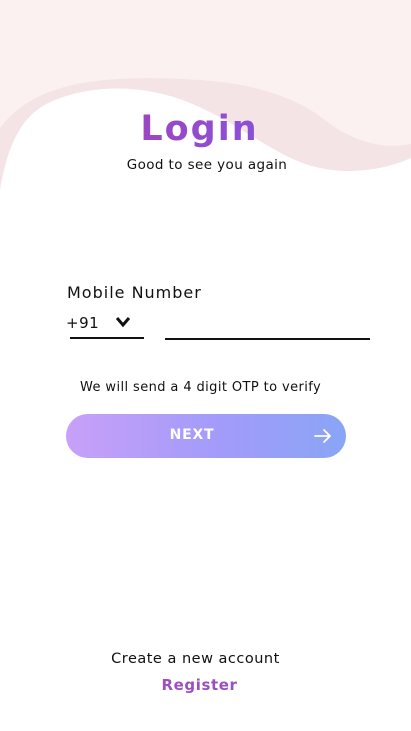 The height and width of the screenshot is (731, 411). What do you see at coordinates (105, 325) in the screenshot?
I see `country-code-select: +91` at bounding box center [105, 325].